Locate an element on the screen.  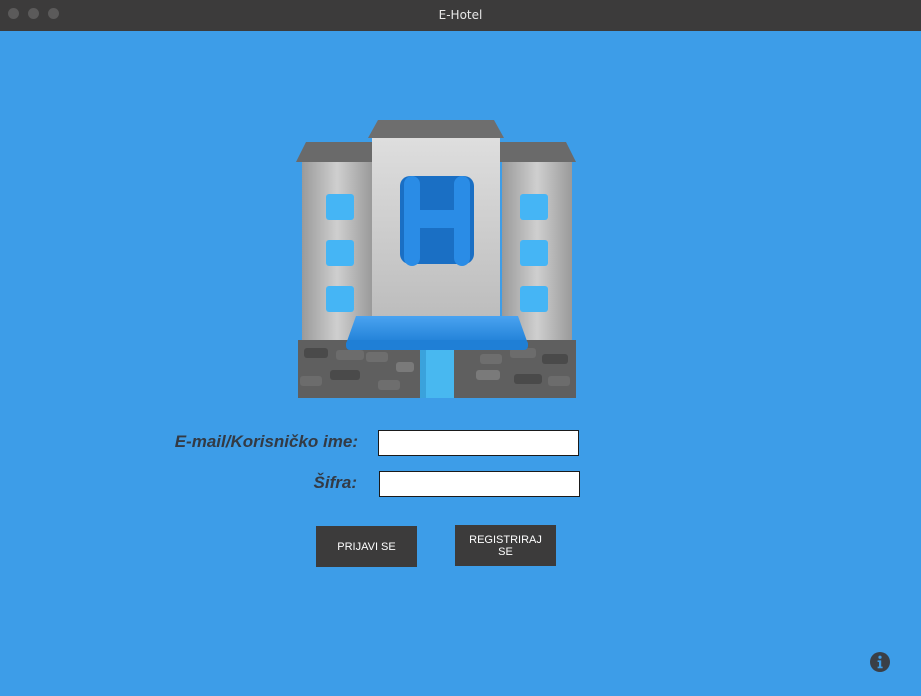
title-bar: E-Hotel is located at coordinates (460, 15).